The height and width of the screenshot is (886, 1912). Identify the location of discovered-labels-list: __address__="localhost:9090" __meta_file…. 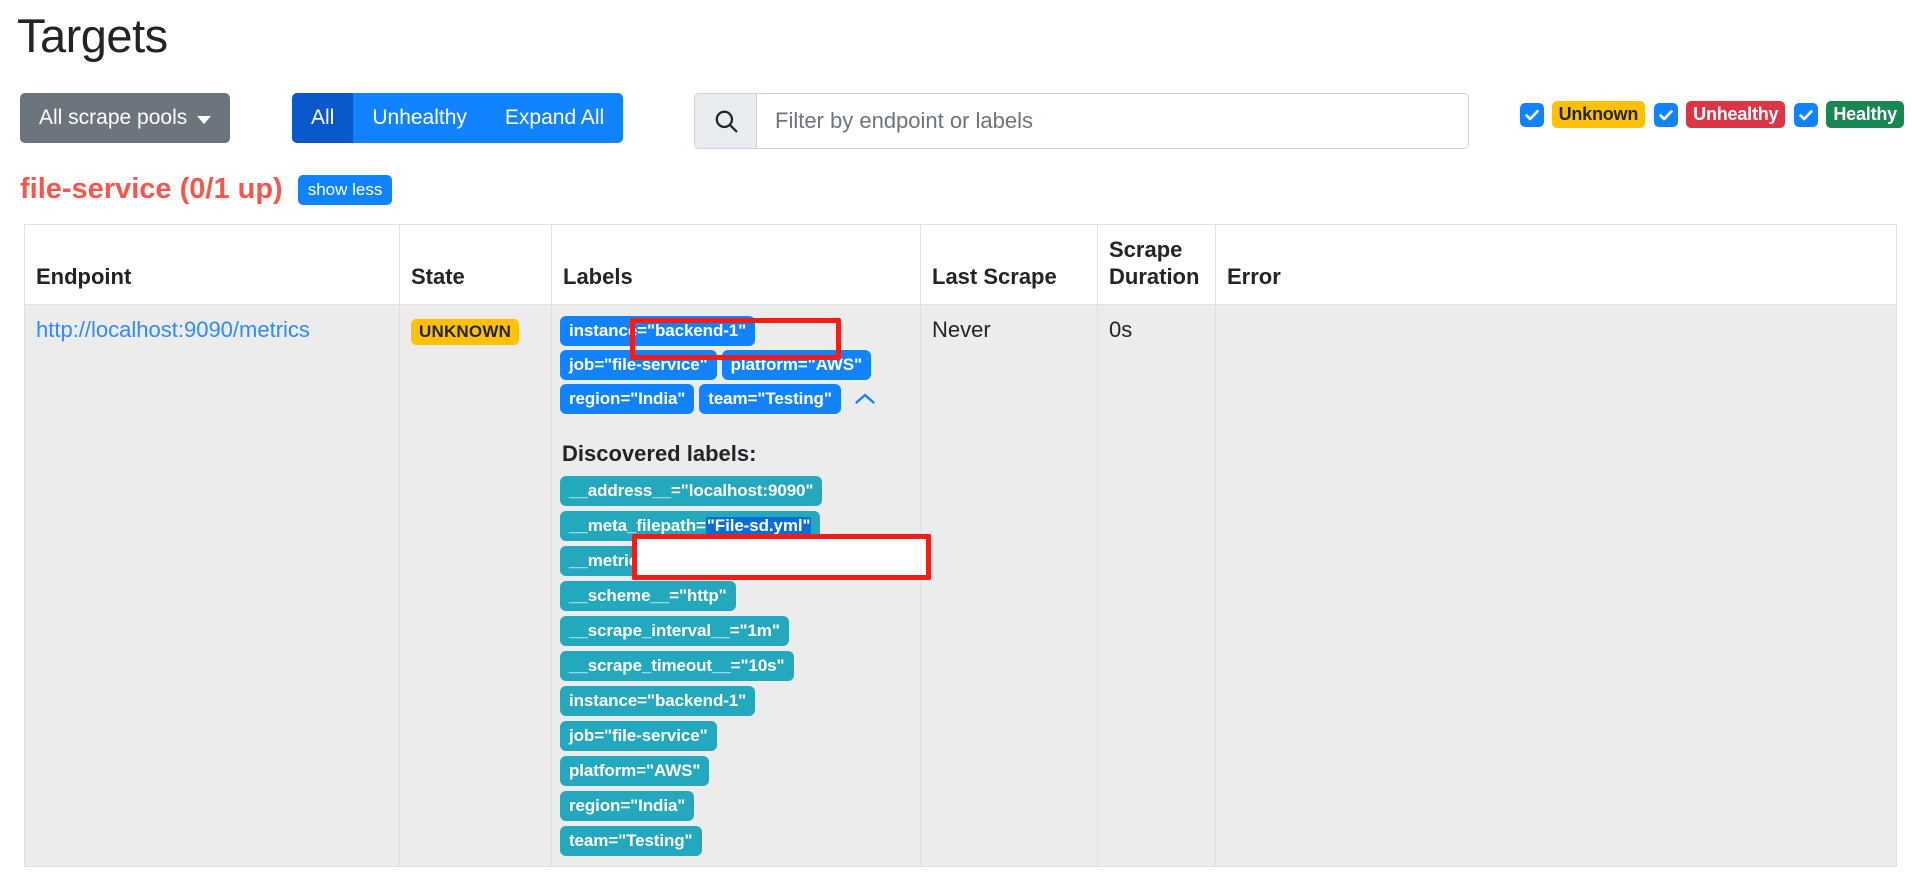
(736, 665).